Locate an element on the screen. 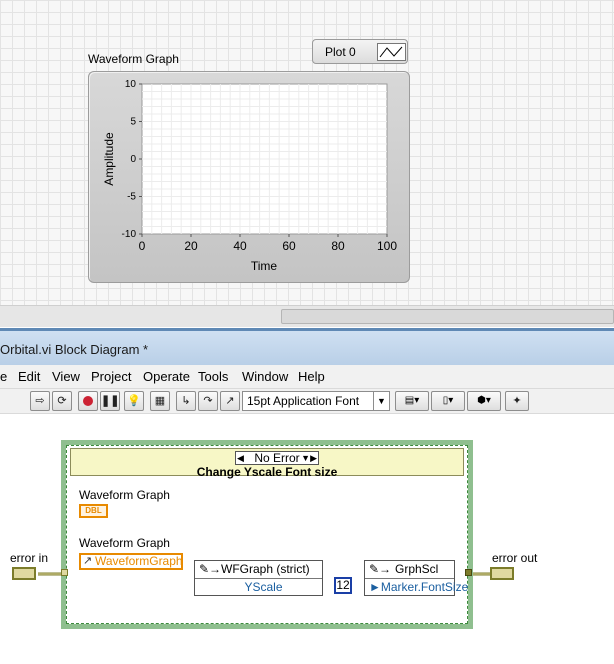 The width and height of the screenshot is (614, 664). wfgraph-property-node: ✎→ WFGraph (strict) YScale is located at coordinates (258, 578).